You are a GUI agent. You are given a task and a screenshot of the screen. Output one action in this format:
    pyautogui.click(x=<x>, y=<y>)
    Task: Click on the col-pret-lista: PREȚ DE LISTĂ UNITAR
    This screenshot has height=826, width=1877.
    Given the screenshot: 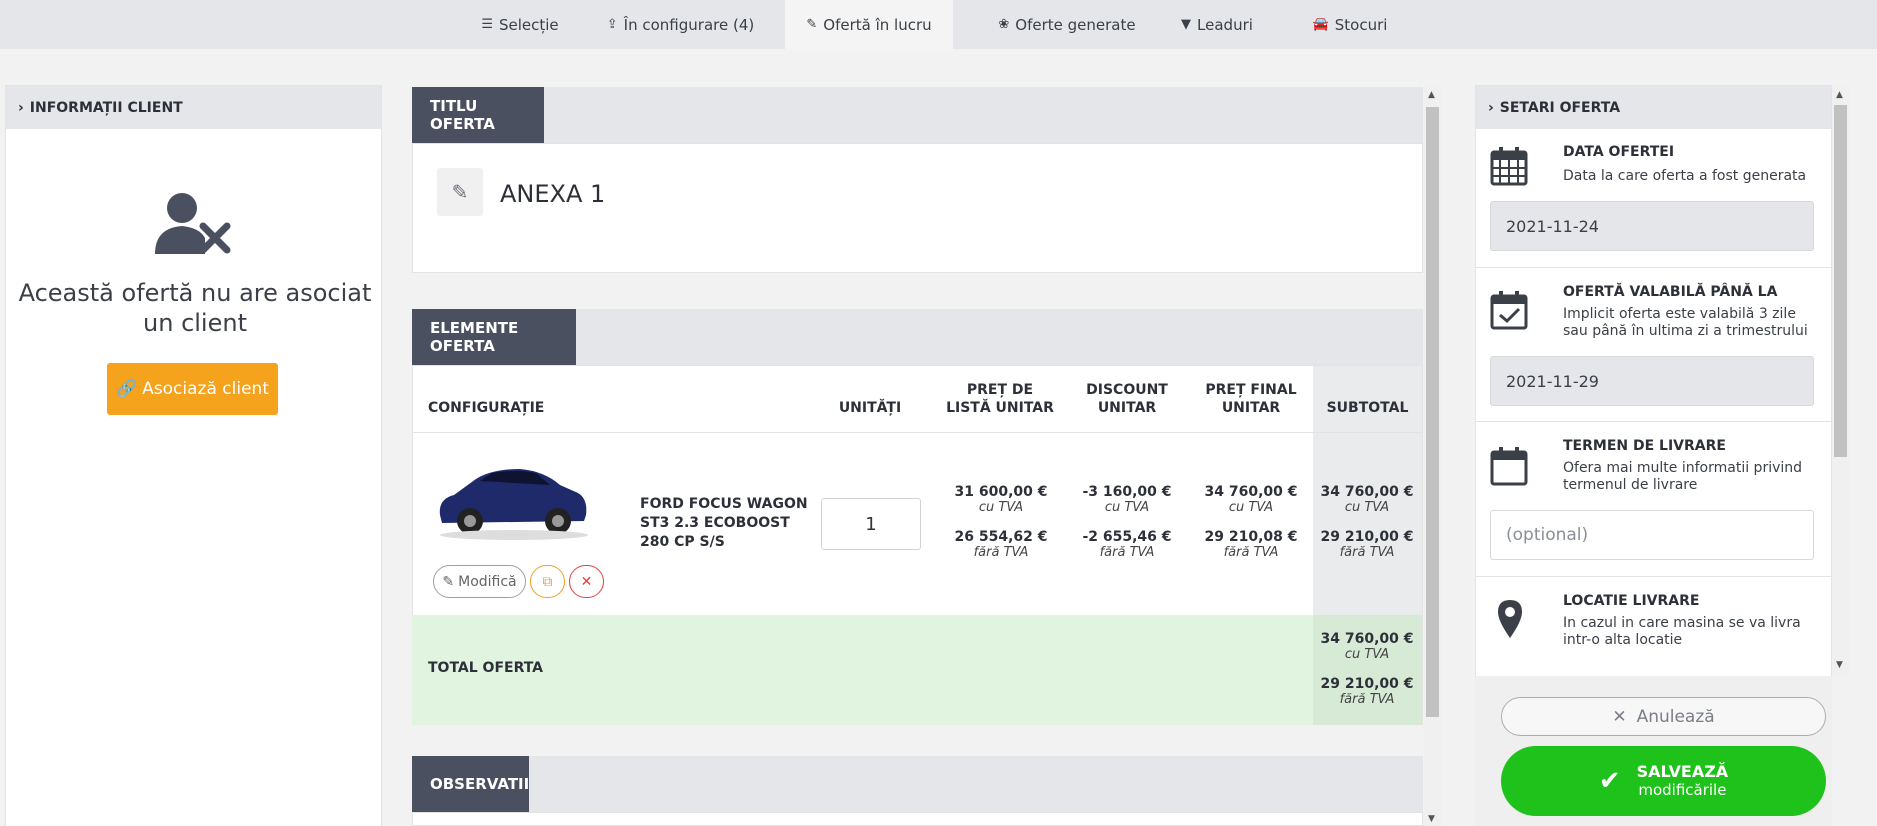 What is the action you would take?
    pyautogui.click(x=1000, y=399)
    